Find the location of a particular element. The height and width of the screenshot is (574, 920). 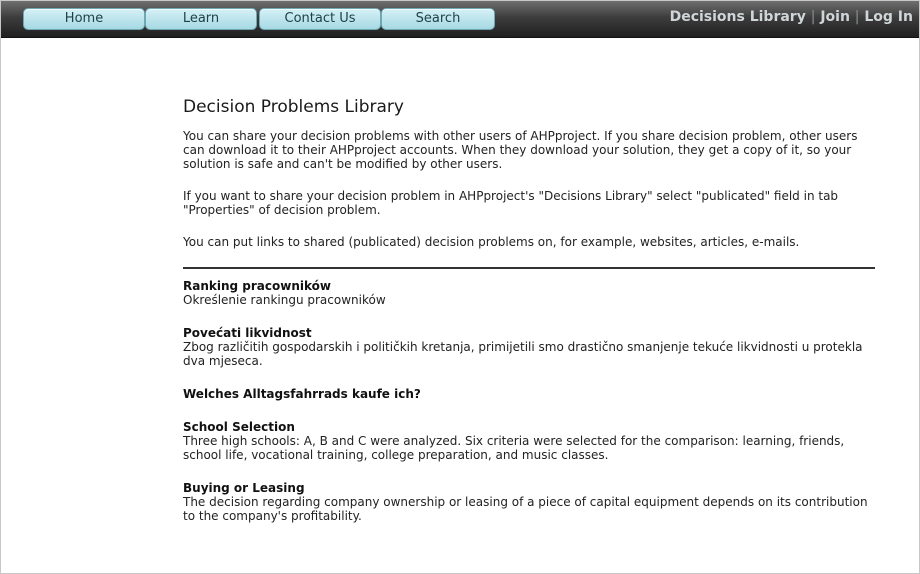

library-item-title-link: Buying or Leasing is located at coordinates (529, 488).